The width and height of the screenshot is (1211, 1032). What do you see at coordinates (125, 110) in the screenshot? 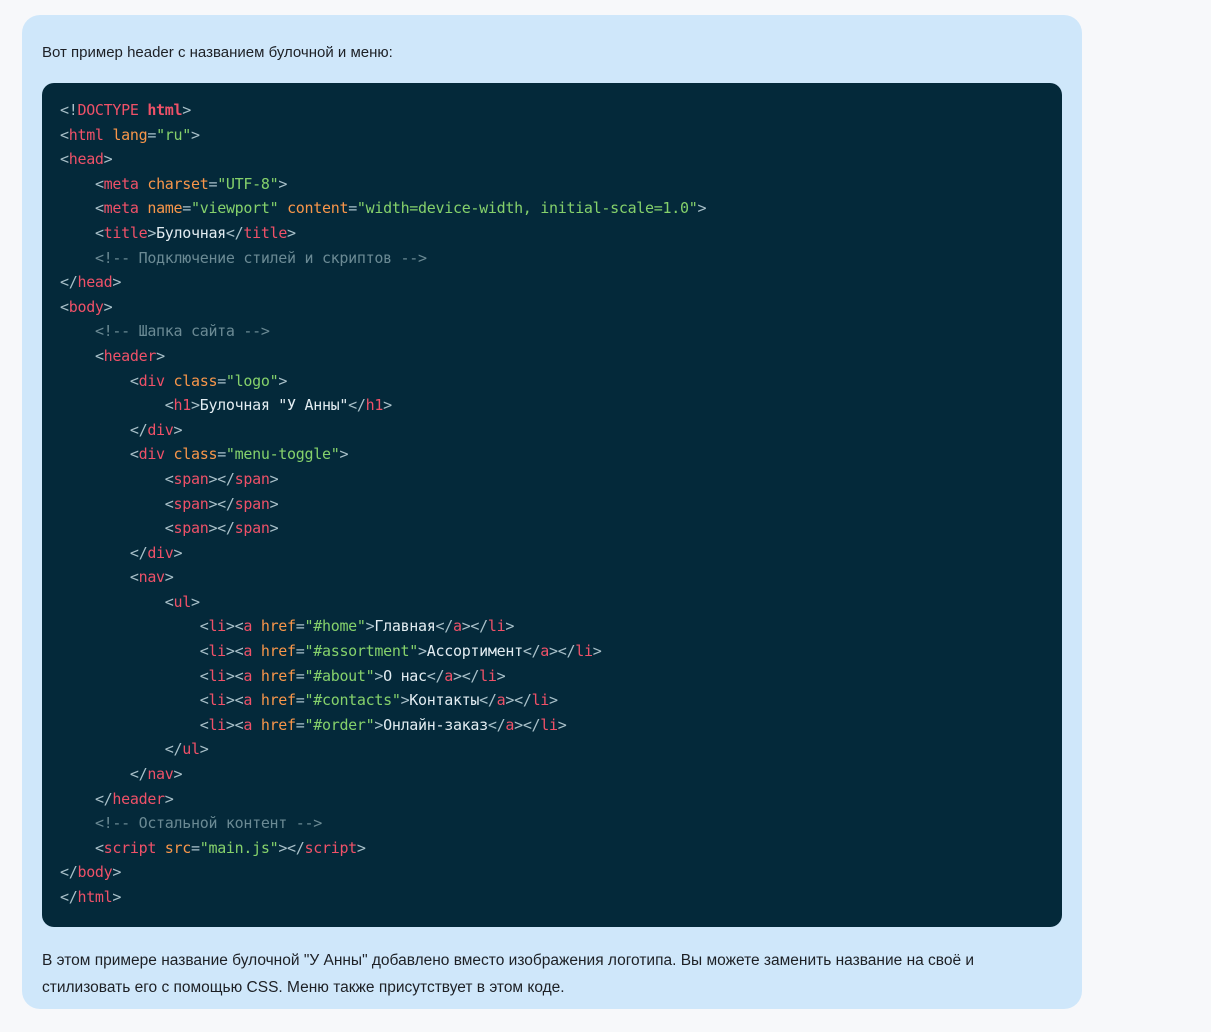
I see `code-line: <!DOCTYPE html>` at bounding box center [125, 110].